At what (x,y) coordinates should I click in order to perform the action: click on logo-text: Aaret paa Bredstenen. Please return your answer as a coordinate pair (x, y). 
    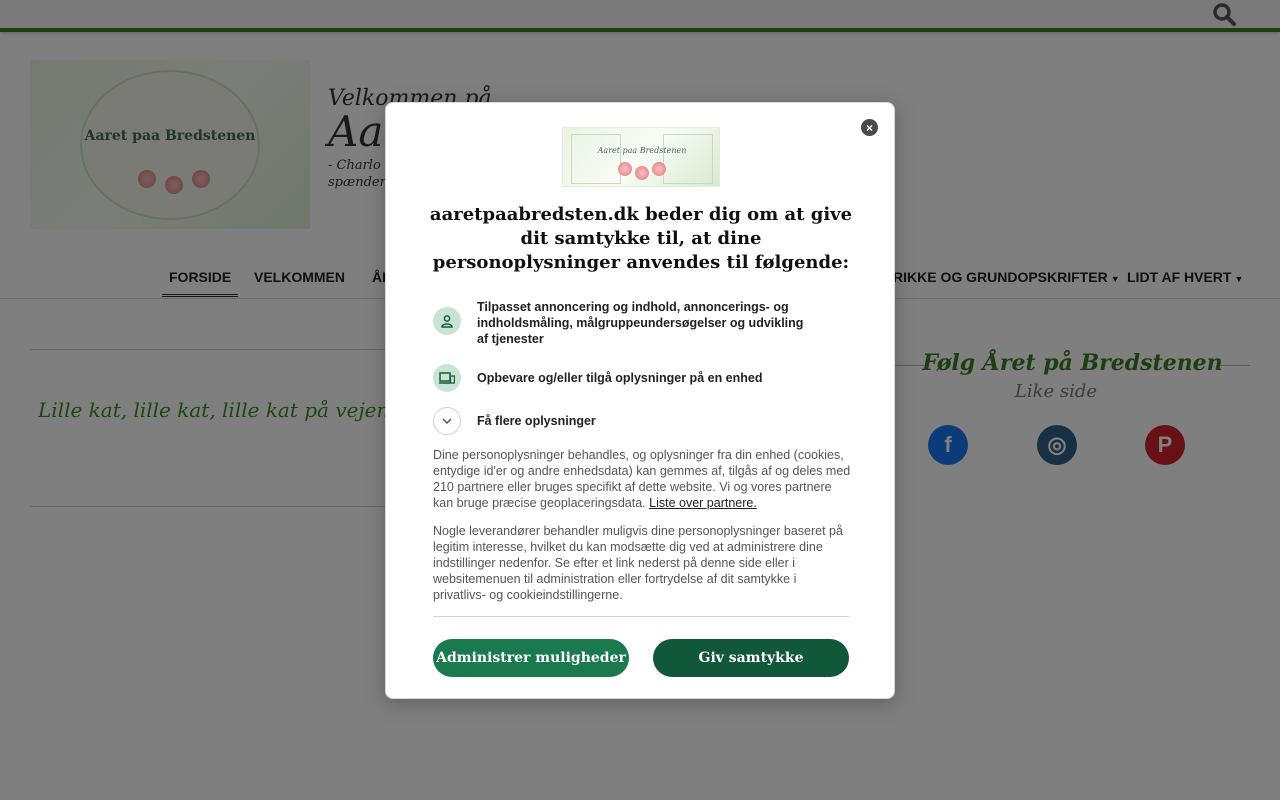
    Looking at the image, I should click on (642, 150).